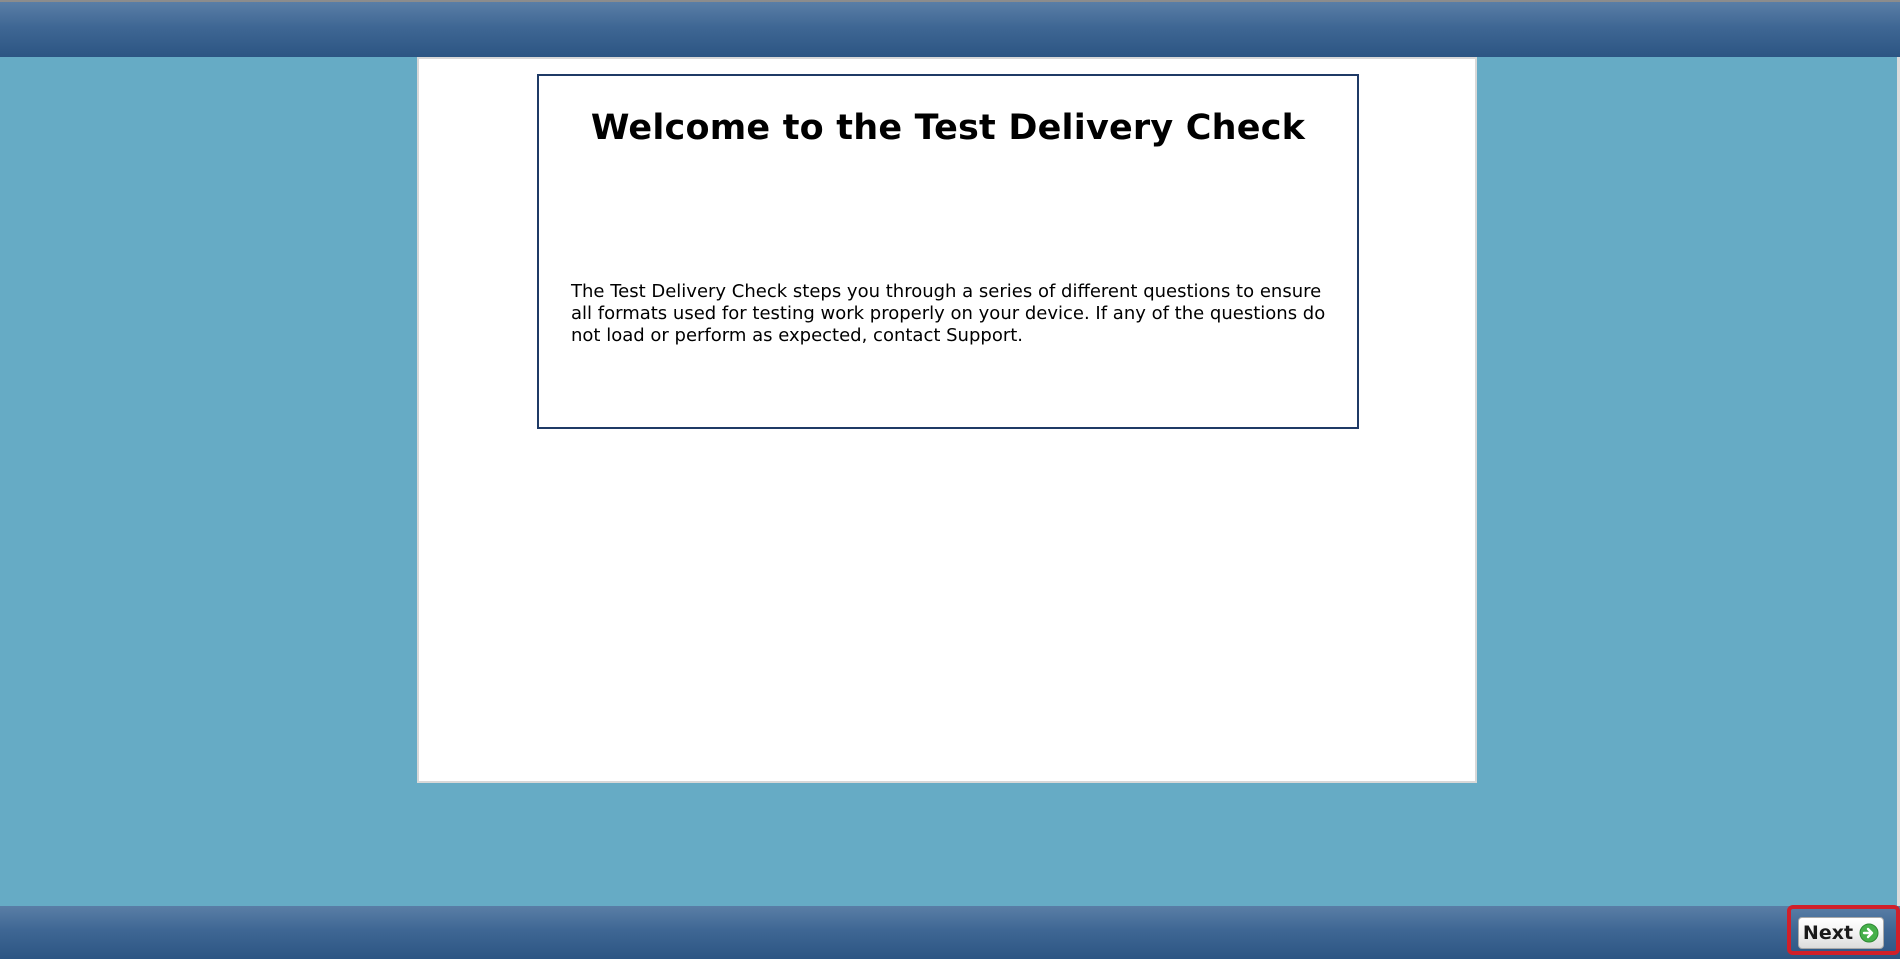 This screenshot has width=1900, height=959. I want to click on bottom-bar, so click(950, 932).